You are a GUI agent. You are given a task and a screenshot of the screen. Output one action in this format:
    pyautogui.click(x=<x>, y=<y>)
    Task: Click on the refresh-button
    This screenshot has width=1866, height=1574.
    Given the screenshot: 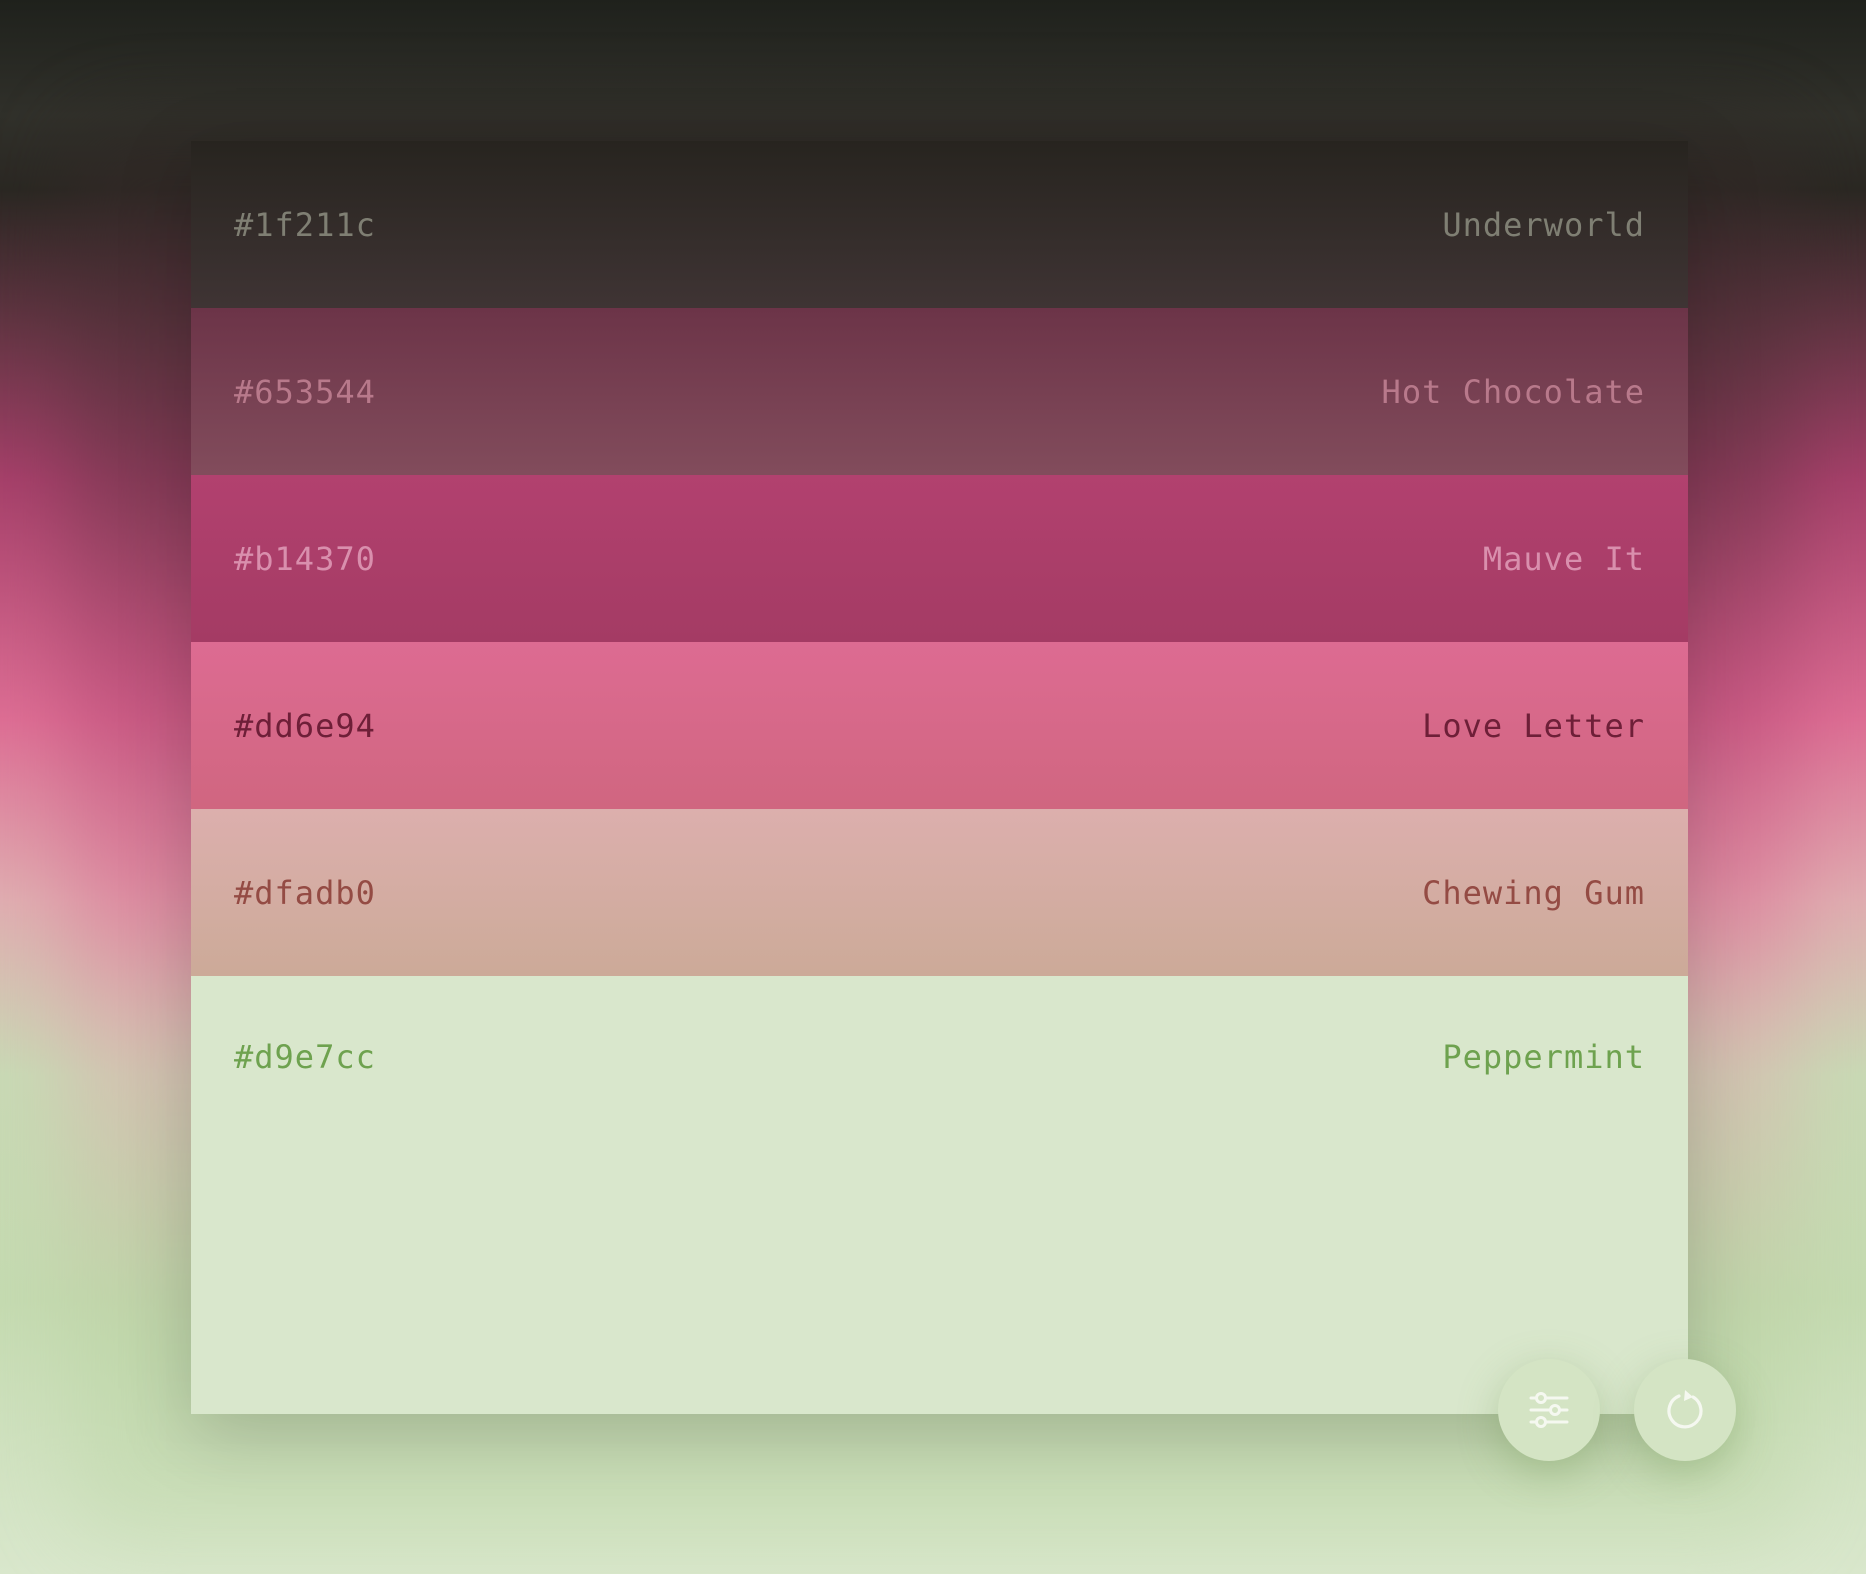 What is the action you would take?
    pyautogui.click(x=1685, y=1410)
    